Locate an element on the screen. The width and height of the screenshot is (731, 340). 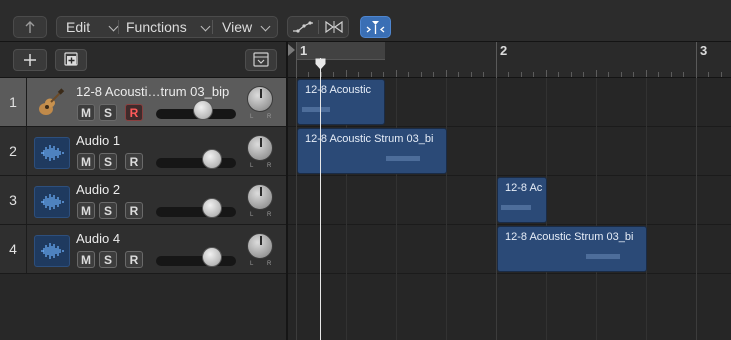
back-arrow-icon is located at coordinates (30, 27).